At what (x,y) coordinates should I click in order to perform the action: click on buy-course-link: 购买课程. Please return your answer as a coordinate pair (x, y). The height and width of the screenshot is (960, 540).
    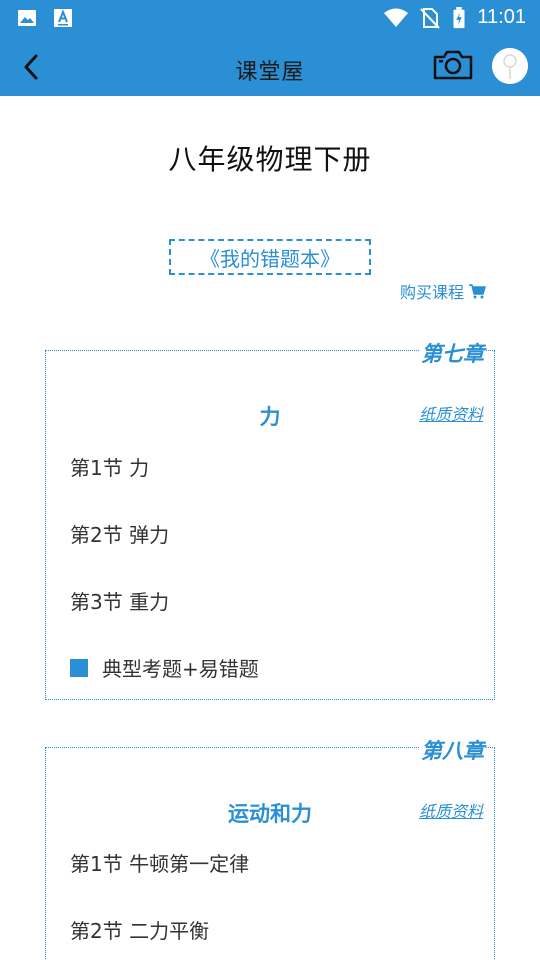
    Looking at the image, I should click on (443, 291).